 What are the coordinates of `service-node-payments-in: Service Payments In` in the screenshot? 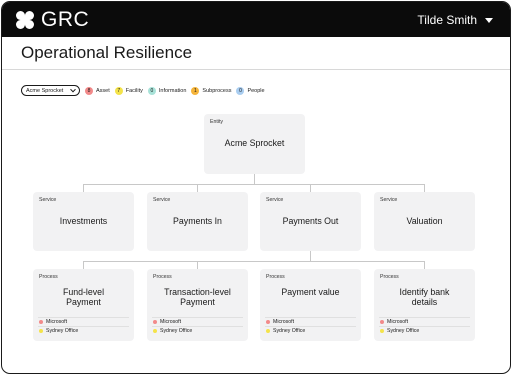 It's located at (197, 221).